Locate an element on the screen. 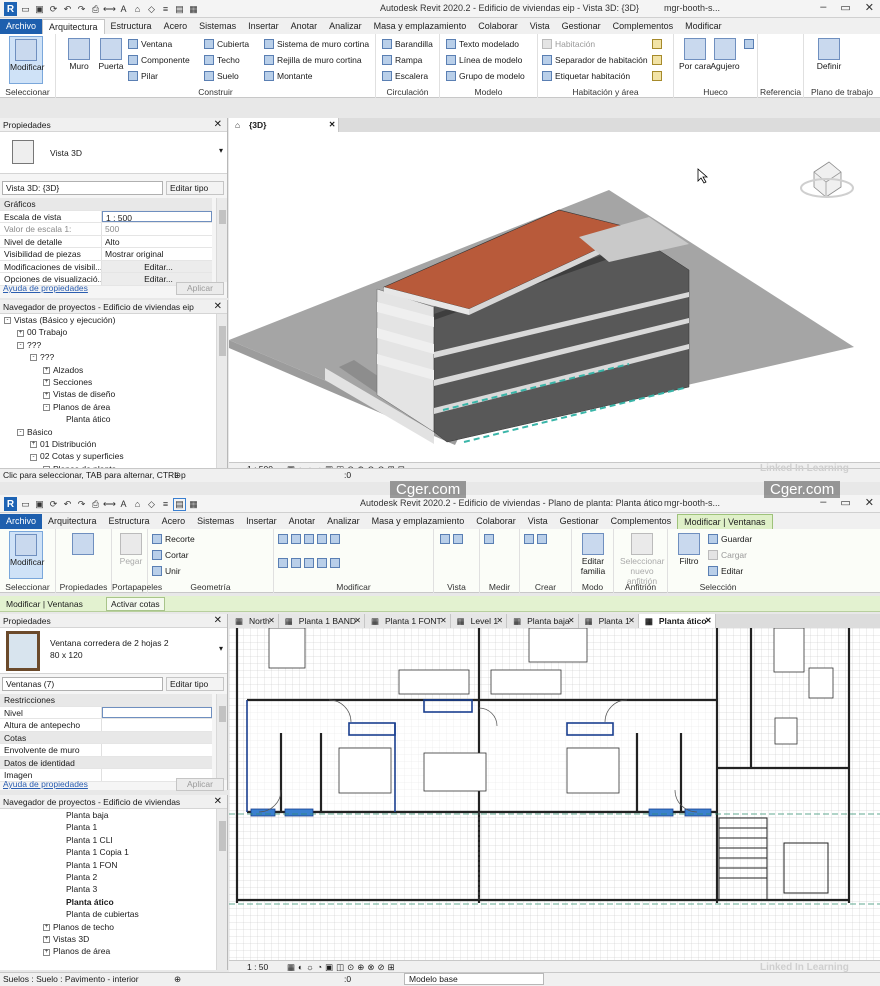  hueco-tool is located at coordinates (749, 44).